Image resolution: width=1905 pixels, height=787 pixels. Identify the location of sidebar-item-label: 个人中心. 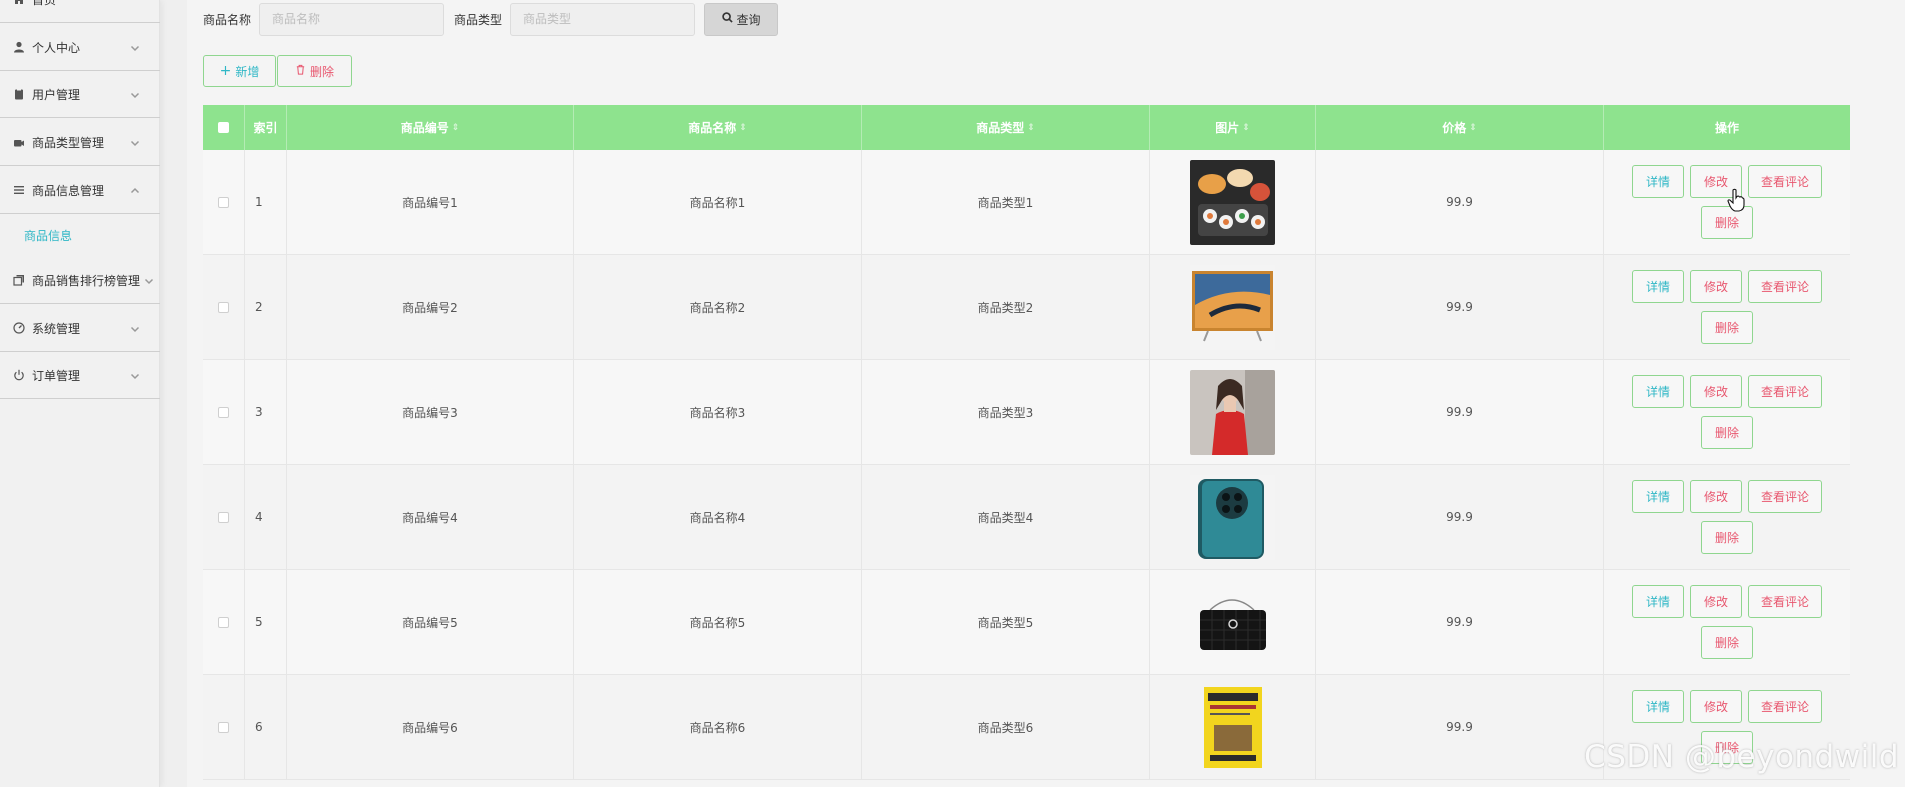
(56, 47).